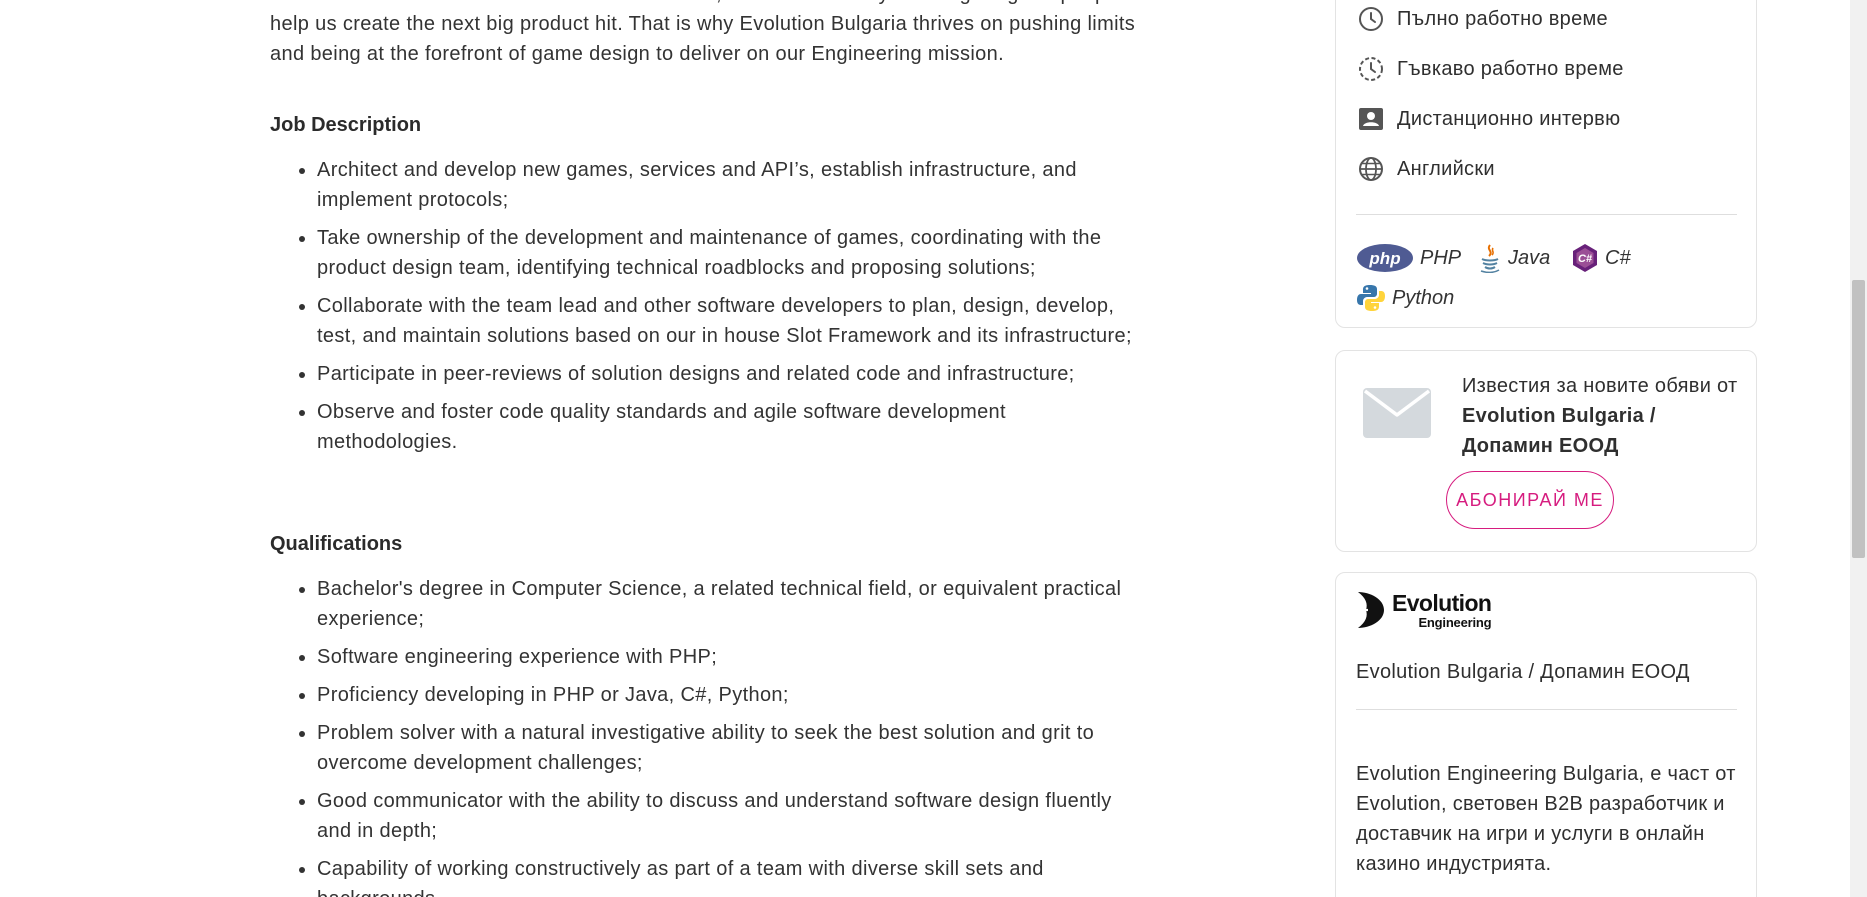 The image size is (1867, 897). I want to click on envelope-icon, so click(1397, 415).